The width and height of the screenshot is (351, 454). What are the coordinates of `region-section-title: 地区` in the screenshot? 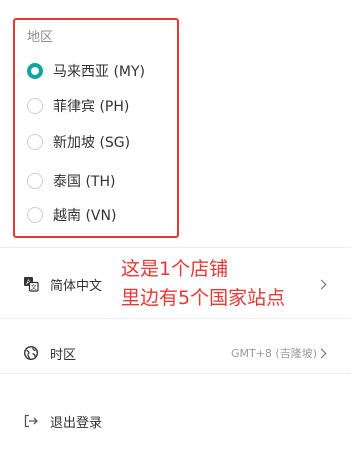 It's located at (40, 37).